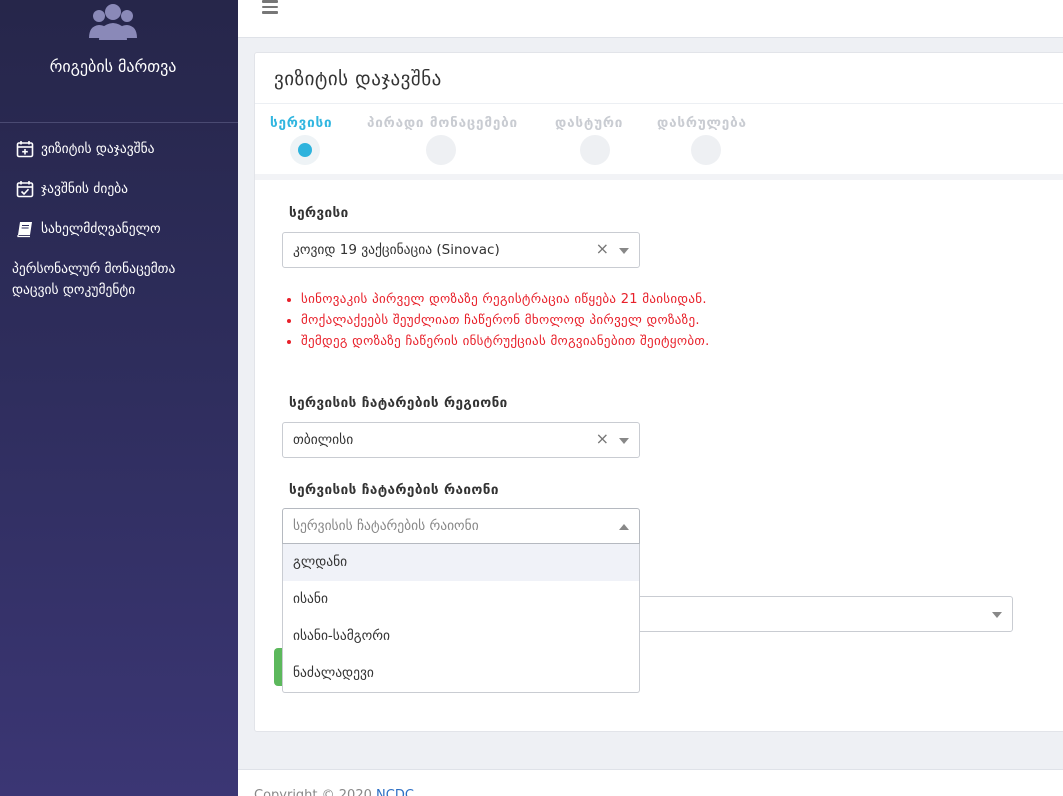  I want to click on step-confirmation: დასტური, so click(589, 141).